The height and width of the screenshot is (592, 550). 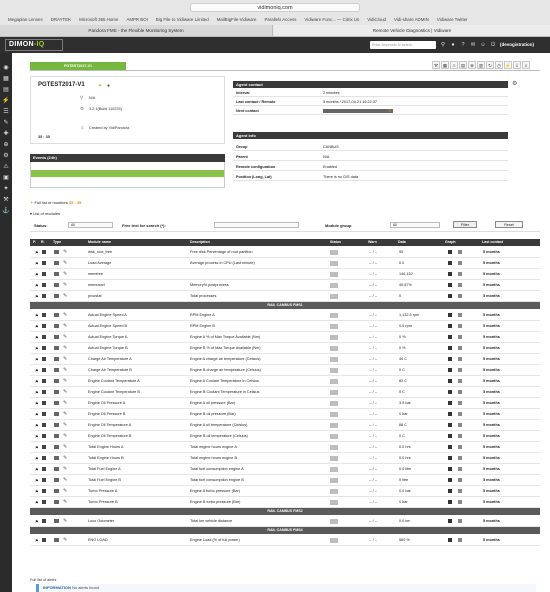 I want to click on module-name: Engine Coolant Temperature B, so click(x=137, y=392).